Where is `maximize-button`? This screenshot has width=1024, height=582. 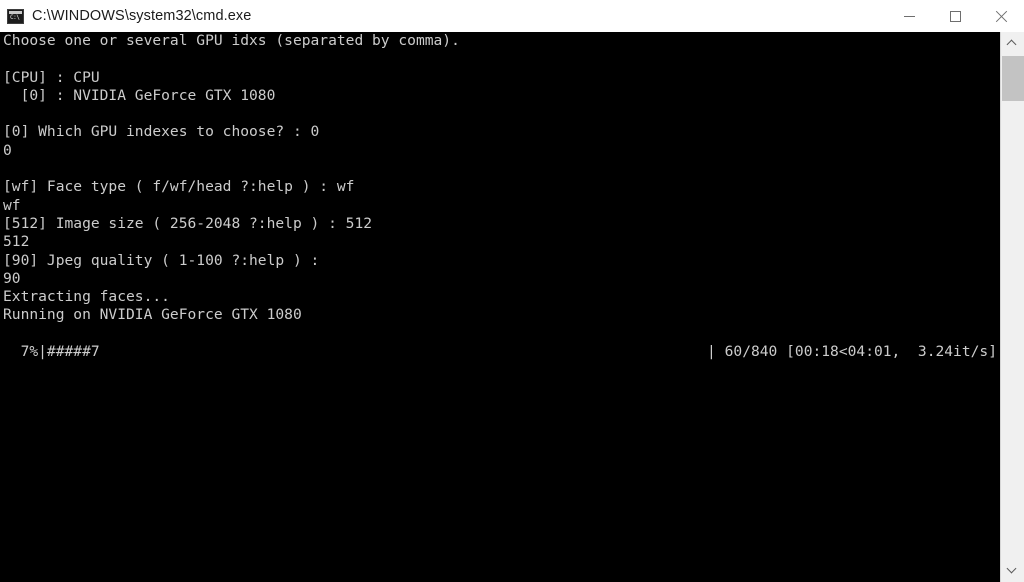
maximize-button is located at coordinates (955, 16).